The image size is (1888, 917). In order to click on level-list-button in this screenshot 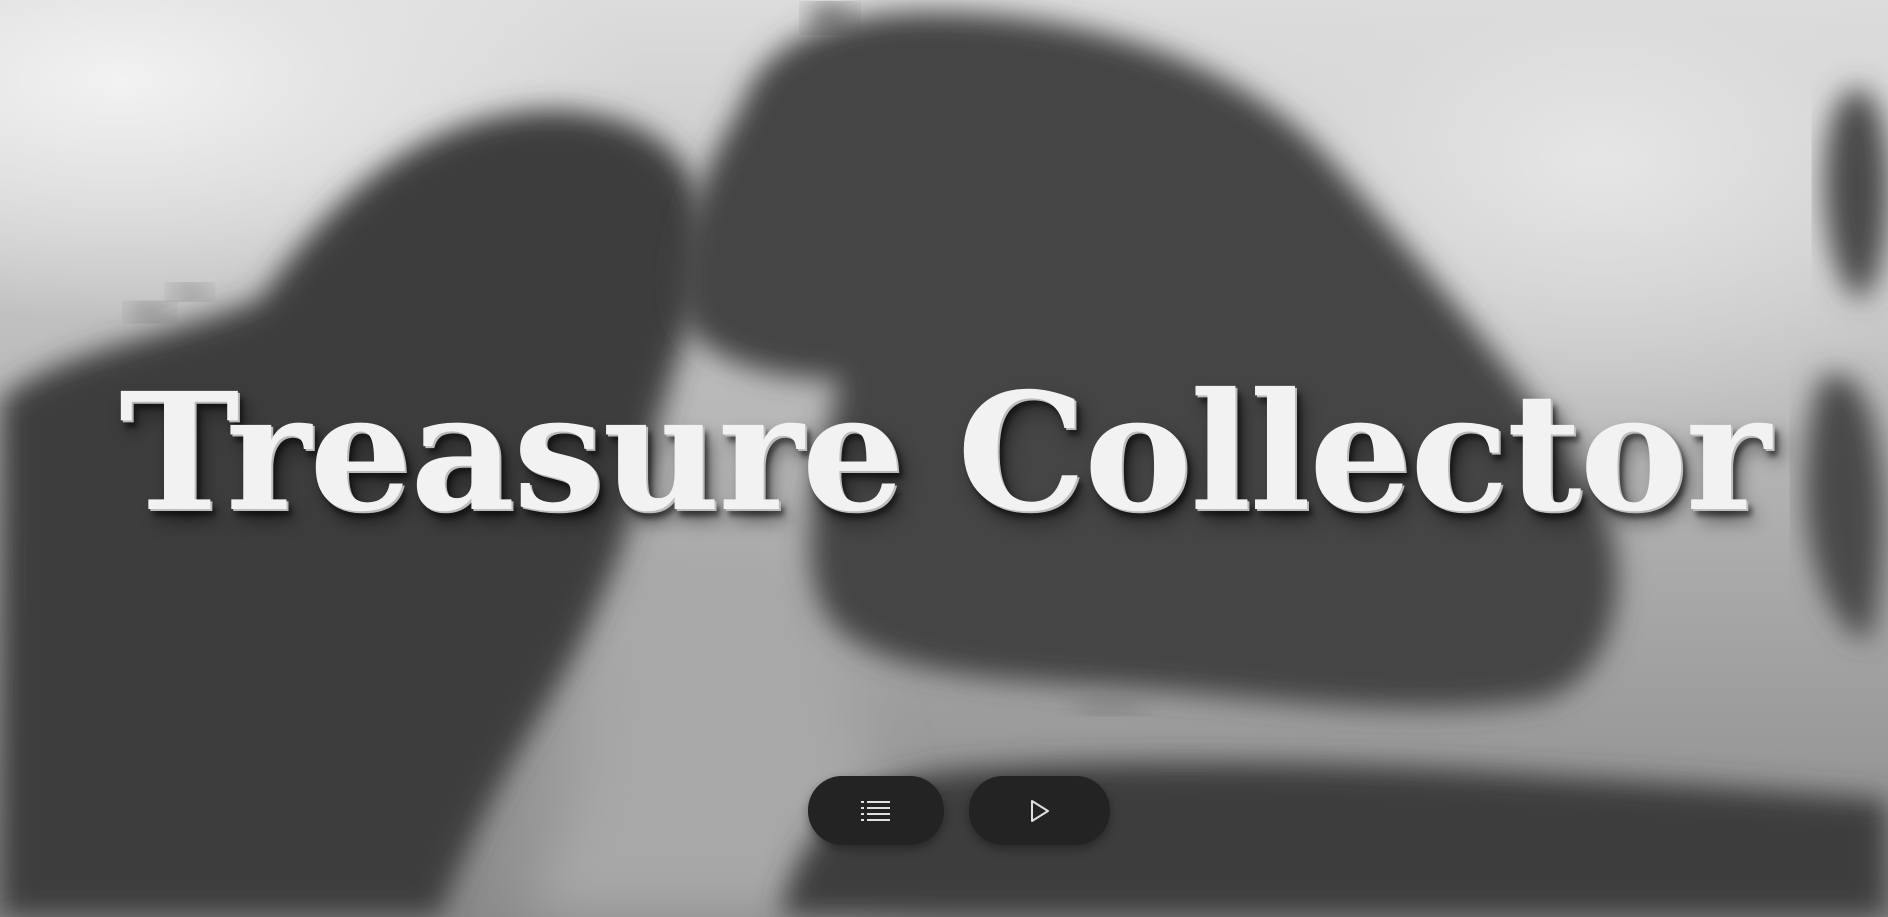, I will do `click(876, 810)`.